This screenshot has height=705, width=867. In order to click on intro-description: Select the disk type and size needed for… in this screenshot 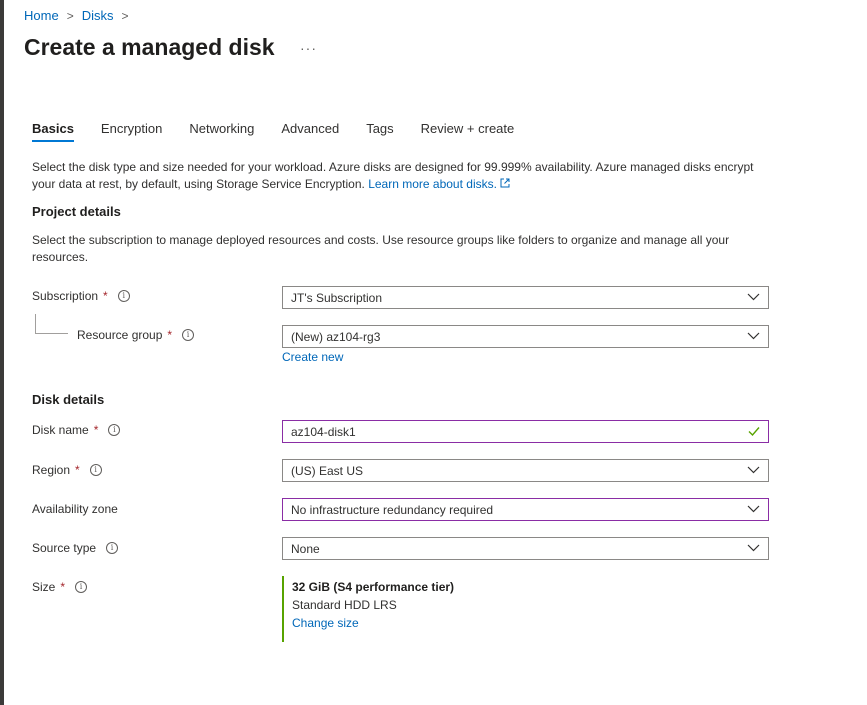, I will do `click(397, 176)`.